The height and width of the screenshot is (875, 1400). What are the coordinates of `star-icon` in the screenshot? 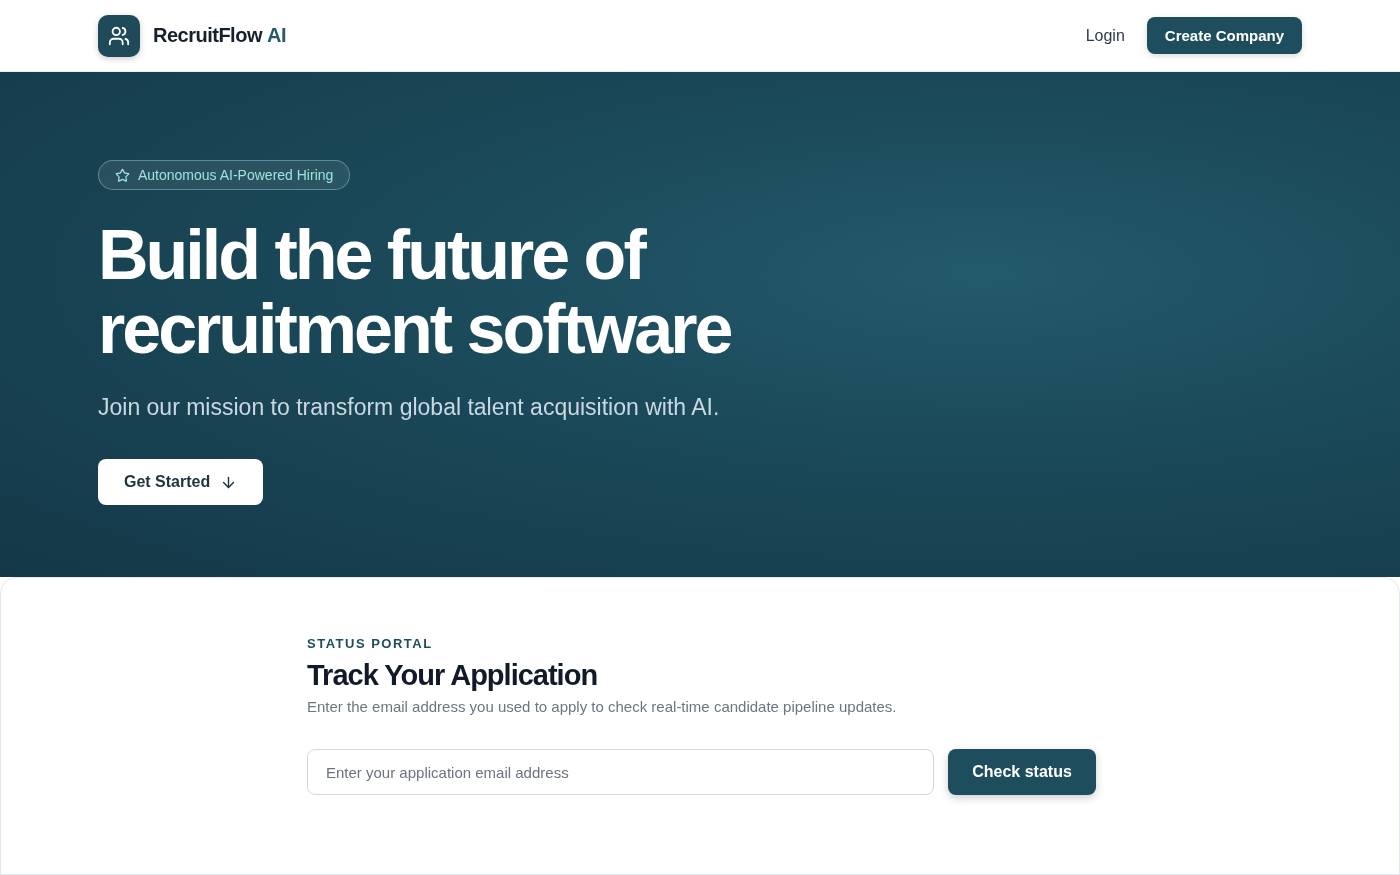 It's located at (122, 175).